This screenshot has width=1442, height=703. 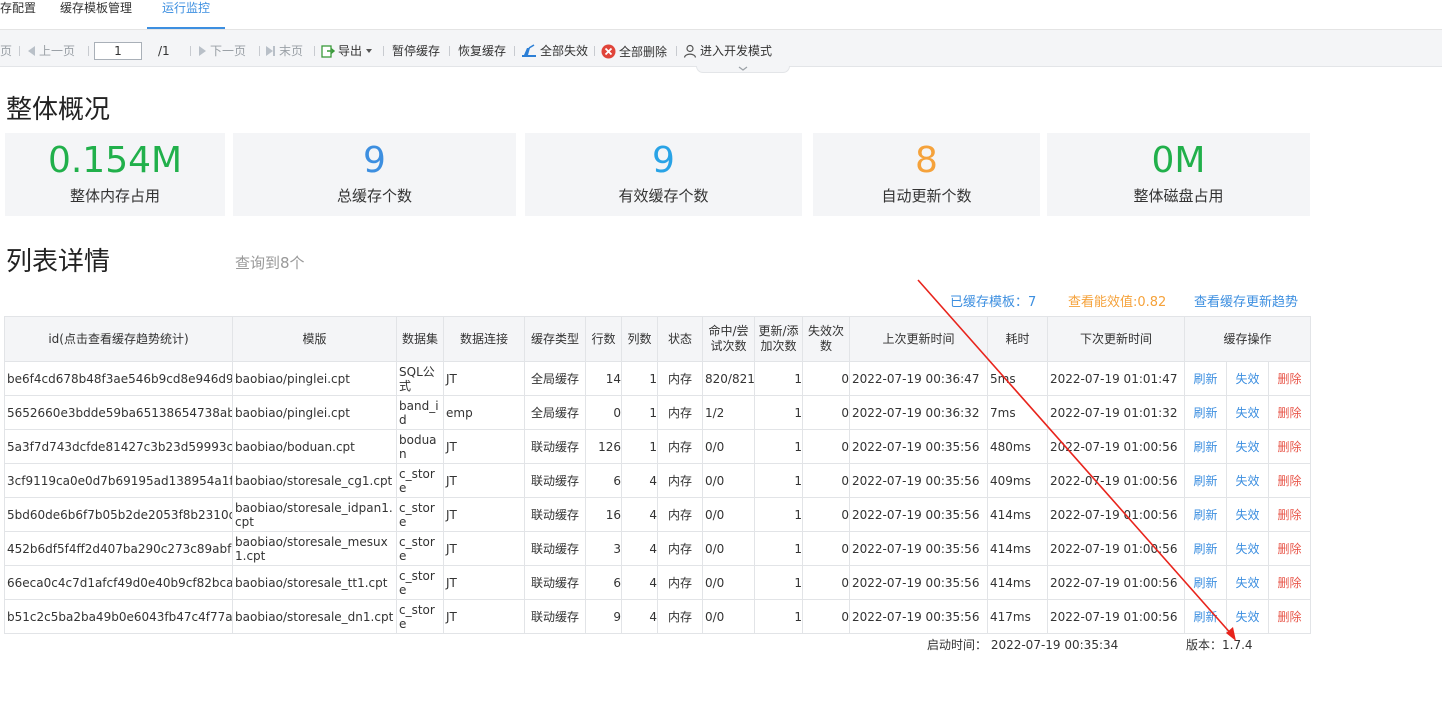 I want to click on col-header-template: 模版, so click(x=314, y=339).